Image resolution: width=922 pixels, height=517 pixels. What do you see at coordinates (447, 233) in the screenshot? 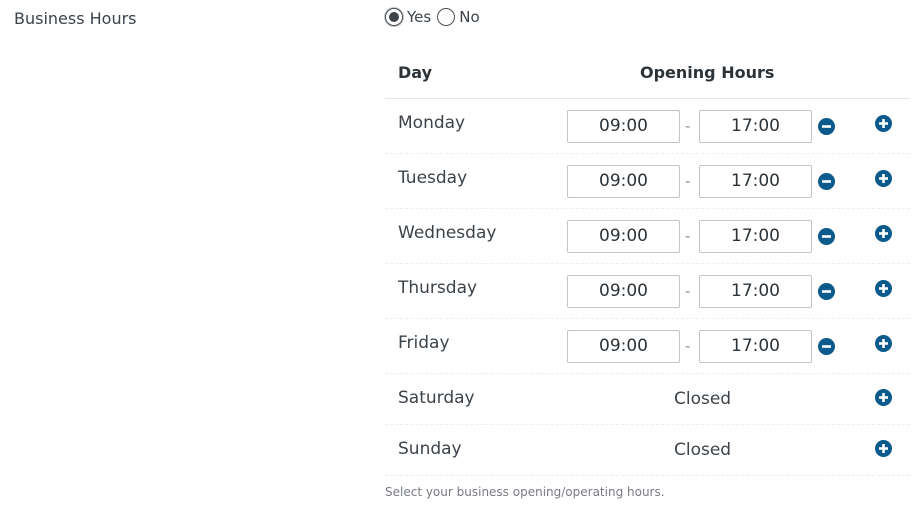
I see `day-name: Wednesday` at bounding box center [447, 233].